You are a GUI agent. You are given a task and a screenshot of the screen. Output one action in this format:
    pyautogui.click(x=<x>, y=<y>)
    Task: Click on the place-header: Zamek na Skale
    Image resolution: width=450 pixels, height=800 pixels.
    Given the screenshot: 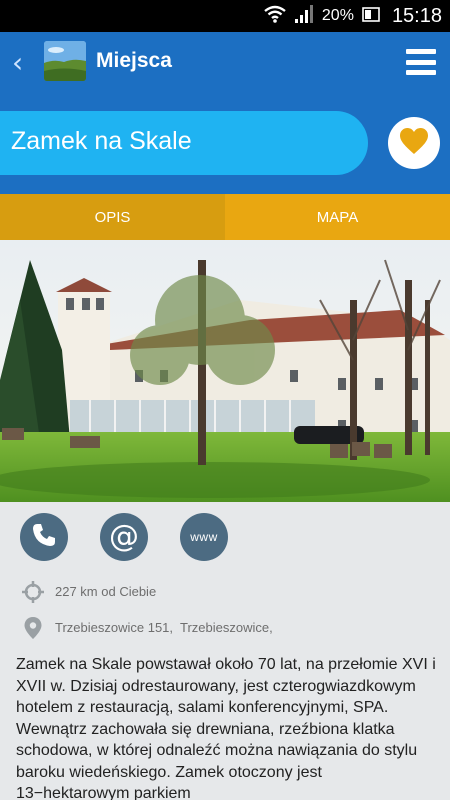 What is the action you would take?
    pyautogui.click(x=225, y=145)
    